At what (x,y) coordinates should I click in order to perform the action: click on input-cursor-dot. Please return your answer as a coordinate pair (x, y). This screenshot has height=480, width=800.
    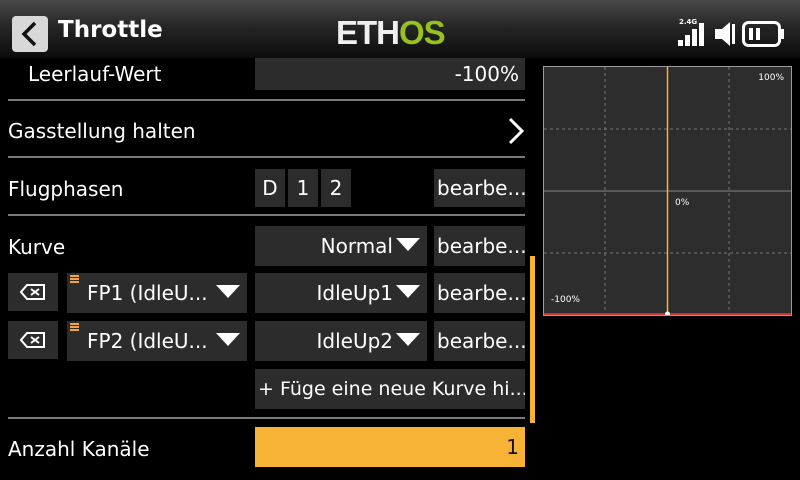
    Looking at the image, I should click on (667, 313).